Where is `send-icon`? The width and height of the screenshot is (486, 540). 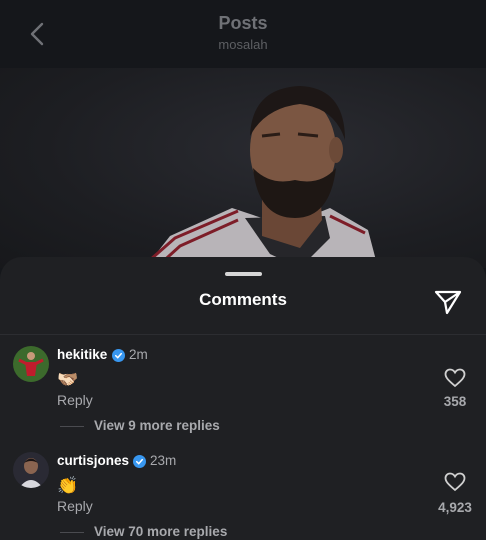 send-icon is located at coordinates (448, 302).